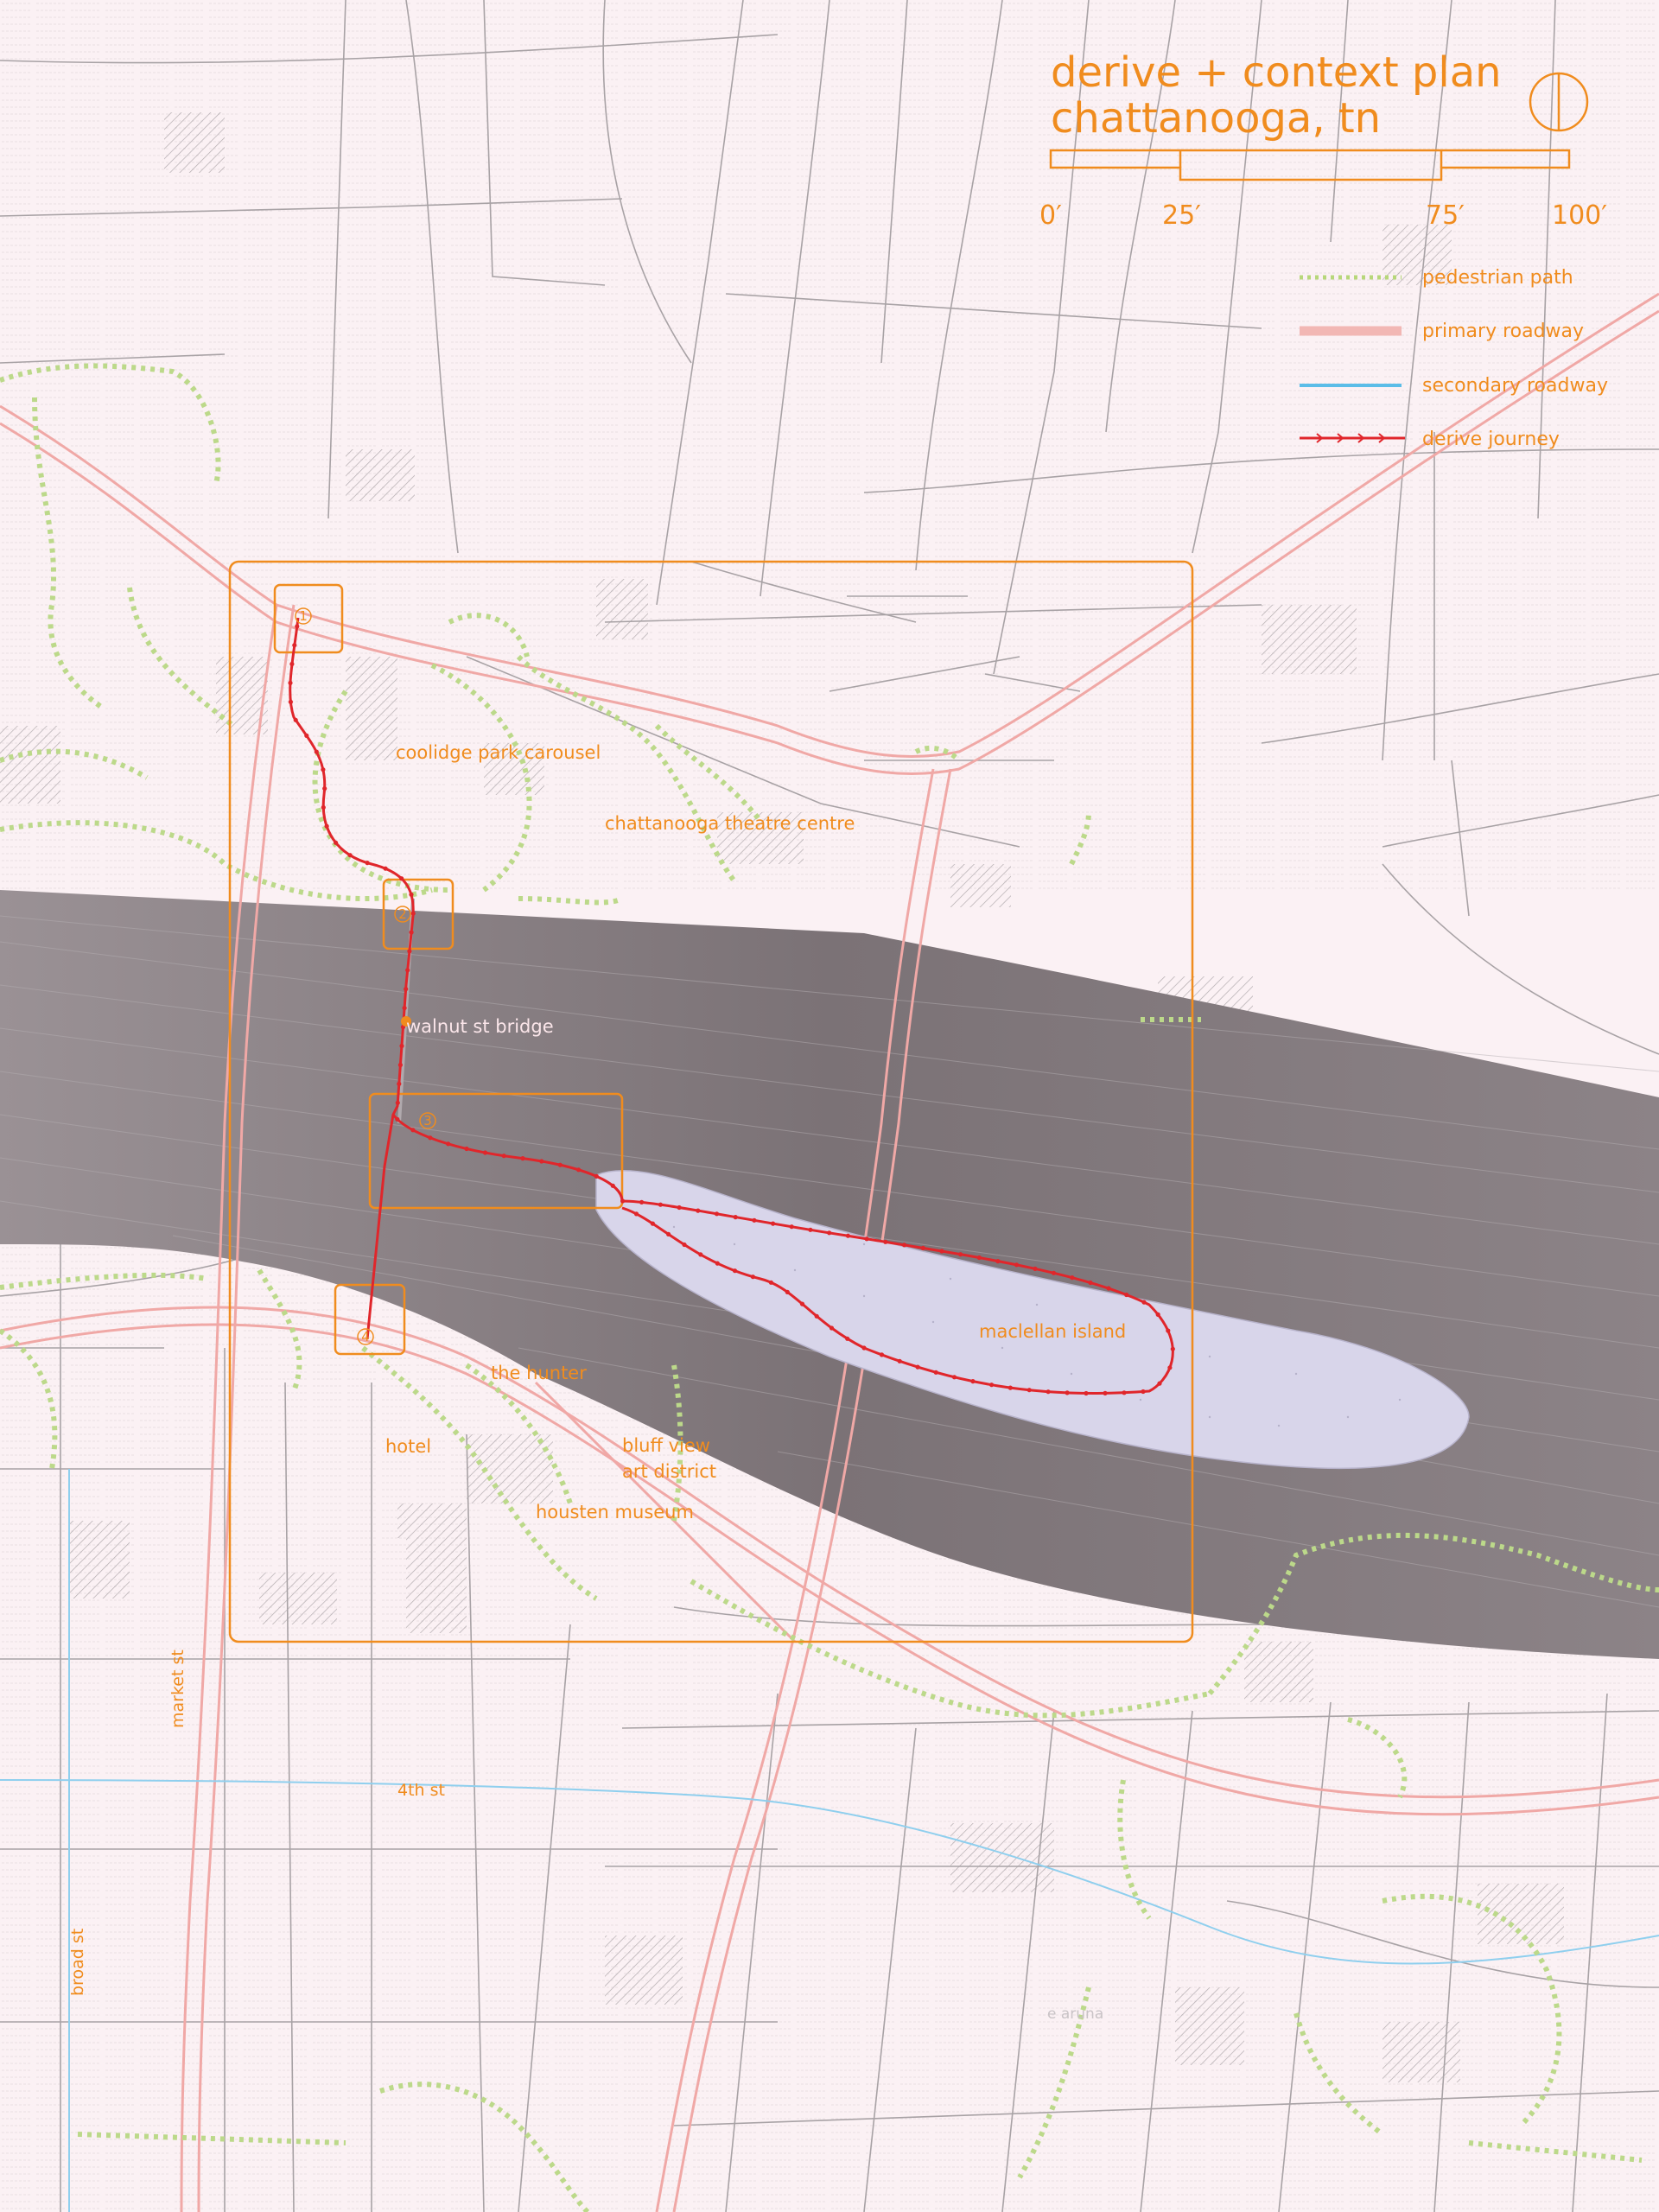  Describe the element at coordinates (303, 616) in the screenshot. I see `stop-number: 1` at that location.